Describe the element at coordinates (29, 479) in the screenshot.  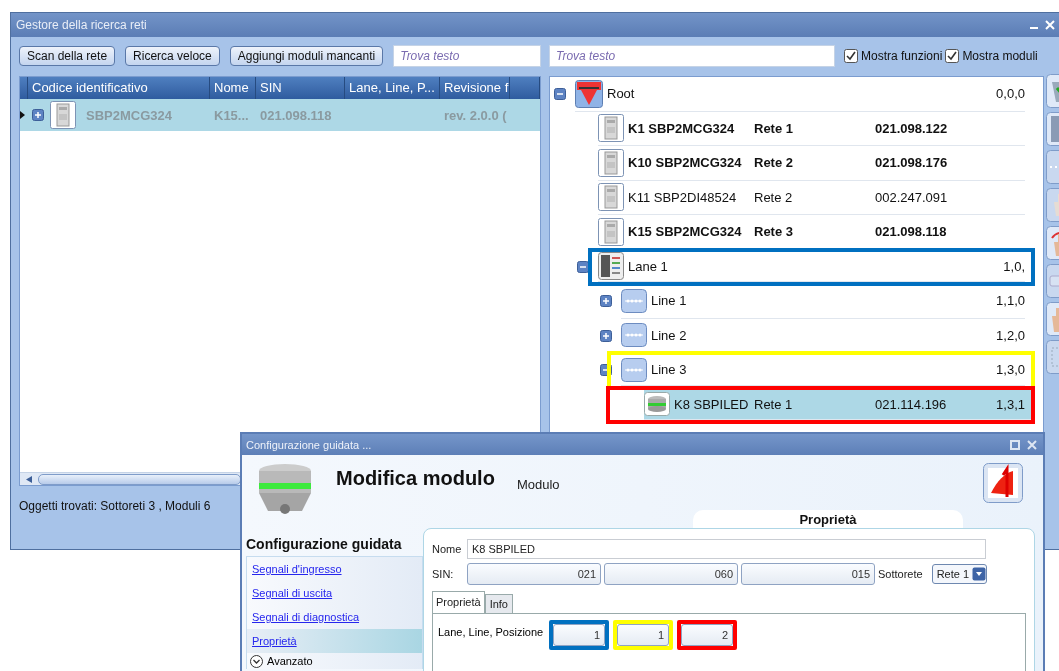
I see `scroll-left-icon` at that location.